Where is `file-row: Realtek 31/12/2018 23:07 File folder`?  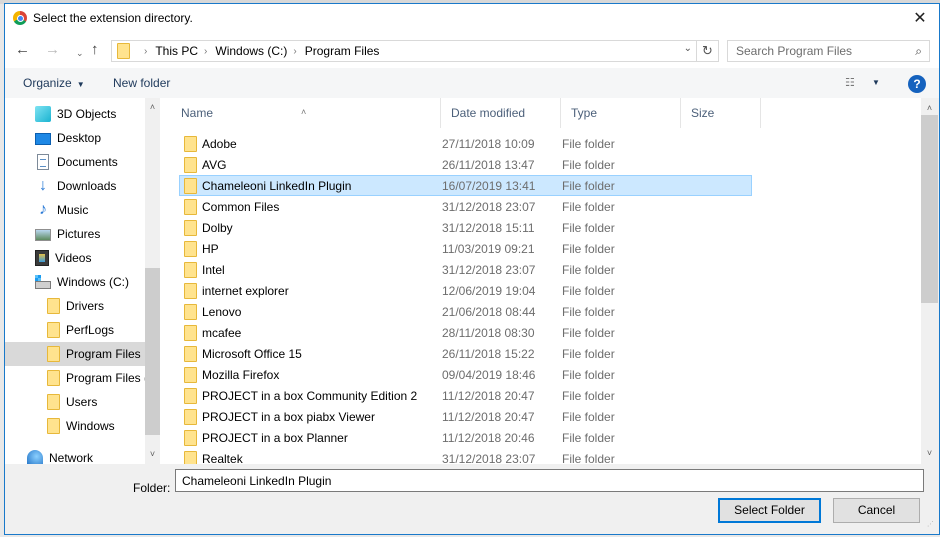 file-row: Realtek 31/12/2018 23:07 File folder is located at coordinates (465, 456).